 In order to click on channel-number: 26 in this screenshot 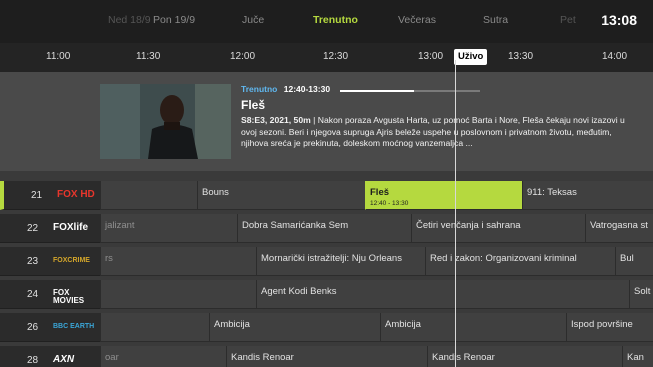, I will do `click(33, 327)`.